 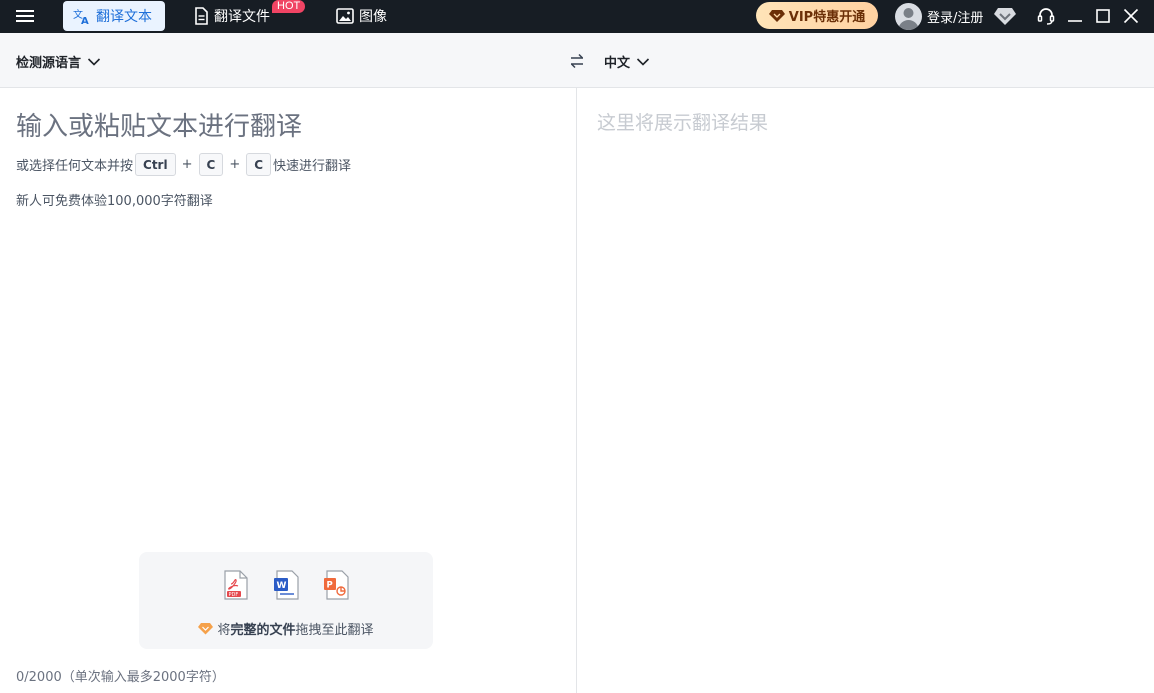 I want to click on hint-suffix: 快速进行翻译, so click(x=312, y=166).